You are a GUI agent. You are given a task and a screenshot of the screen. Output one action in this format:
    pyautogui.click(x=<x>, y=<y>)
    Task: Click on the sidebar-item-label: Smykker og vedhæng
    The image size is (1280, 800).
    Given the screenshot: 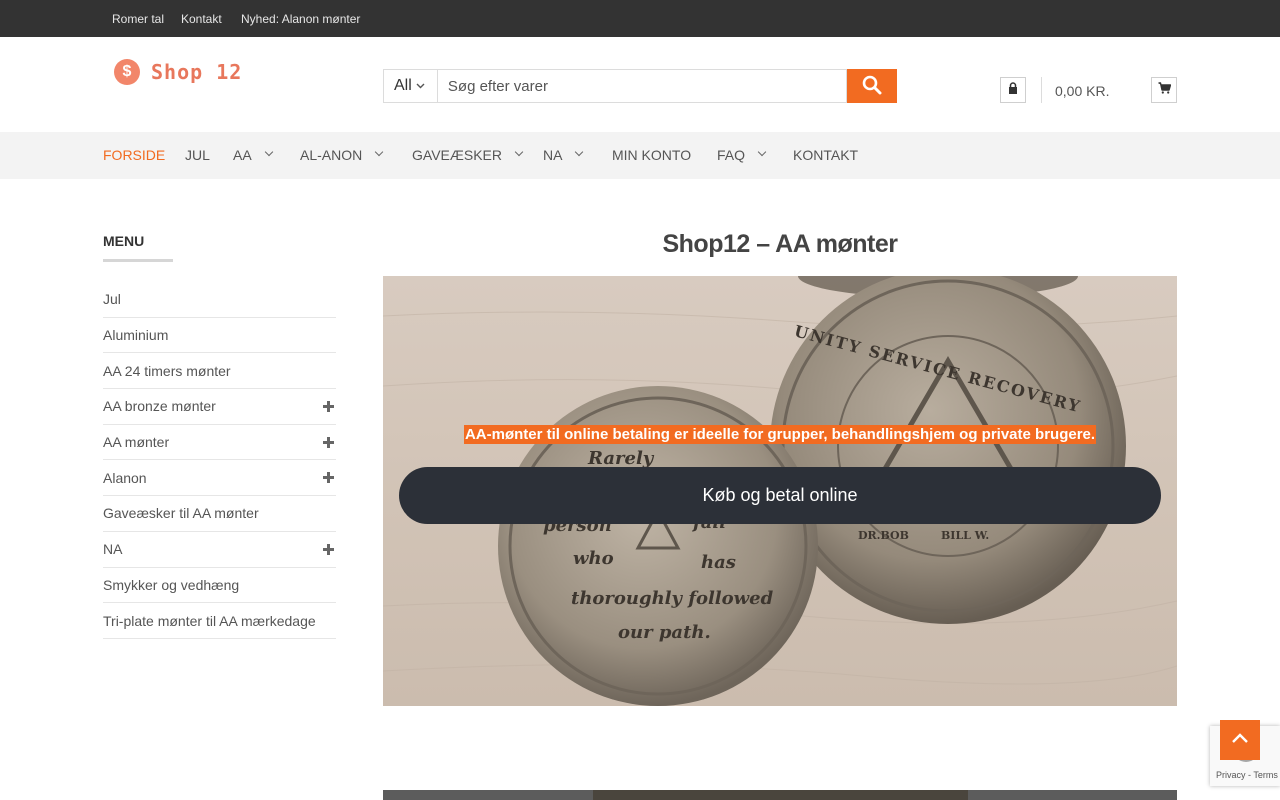 What is the action you would take?
    pyautogui.click(x=171, y=584)
    